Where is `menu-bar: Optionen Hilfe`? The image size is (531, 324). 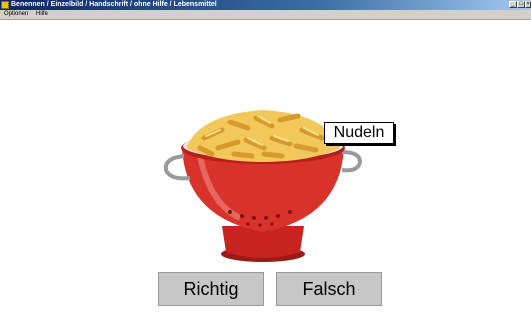 menu-bar: Optionen Hilfe is located at coordinates (265, 15).